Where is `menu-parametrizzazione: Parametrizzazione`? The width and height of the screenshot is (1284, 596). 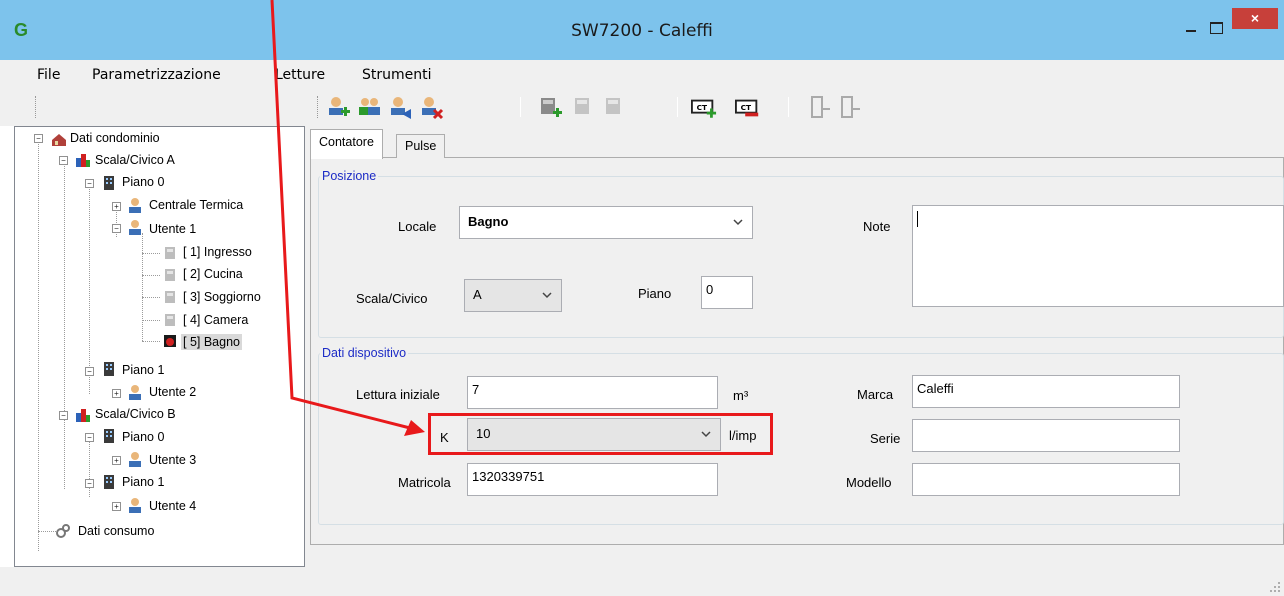 menu-parametrizzazione: Parametrizzazione is located at coordinates (156, 75).